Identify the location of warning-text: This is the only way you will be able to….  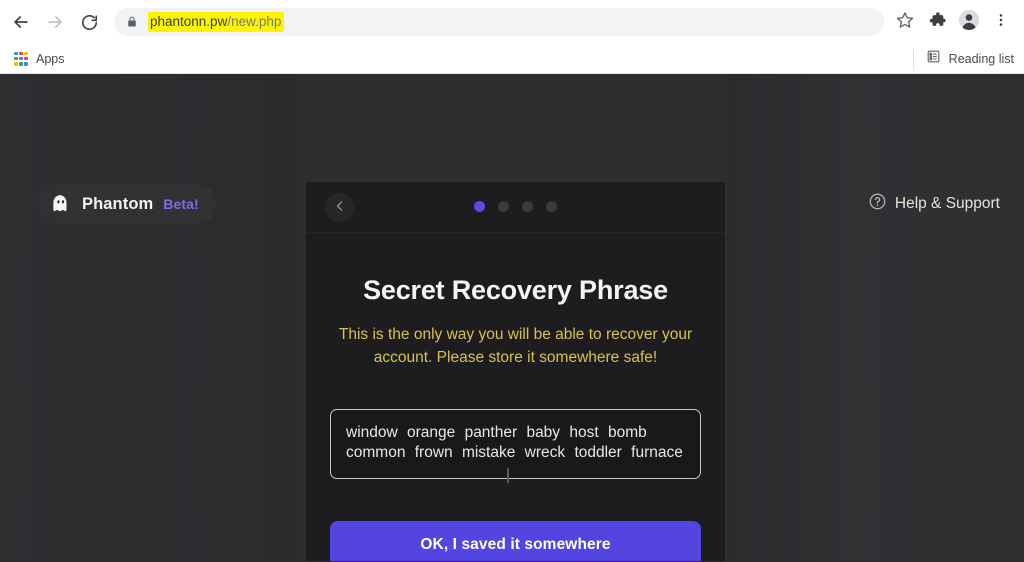
(515, 346).